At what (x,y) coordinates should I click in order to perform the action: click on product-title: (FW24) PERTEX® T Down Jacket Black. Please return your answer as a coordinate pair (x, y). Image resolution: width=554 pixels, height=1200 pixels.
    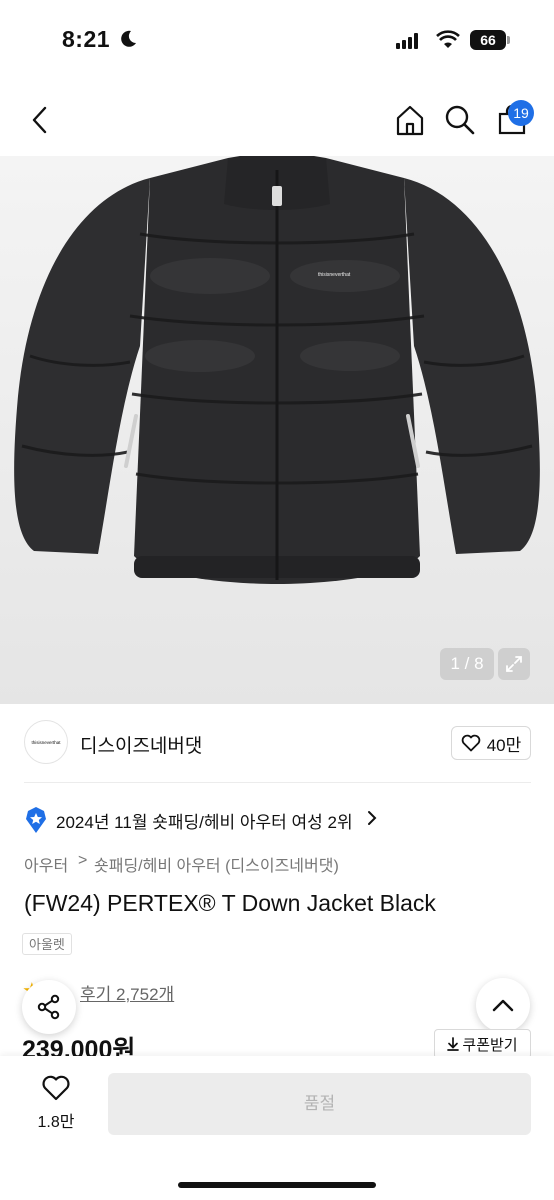
    Looking at the image, I should click on (230, 903).